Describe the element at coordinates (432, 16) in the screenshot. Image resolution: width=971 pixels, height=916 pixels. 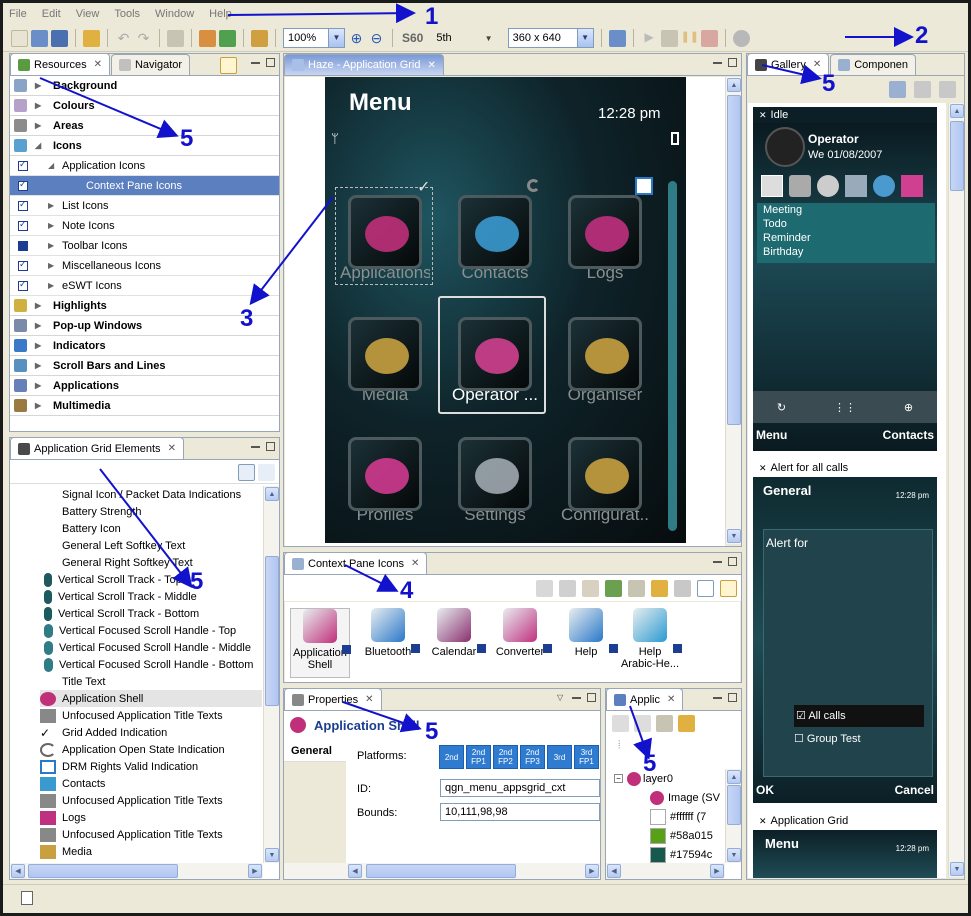
I see `annotation-1: 1` at that location.